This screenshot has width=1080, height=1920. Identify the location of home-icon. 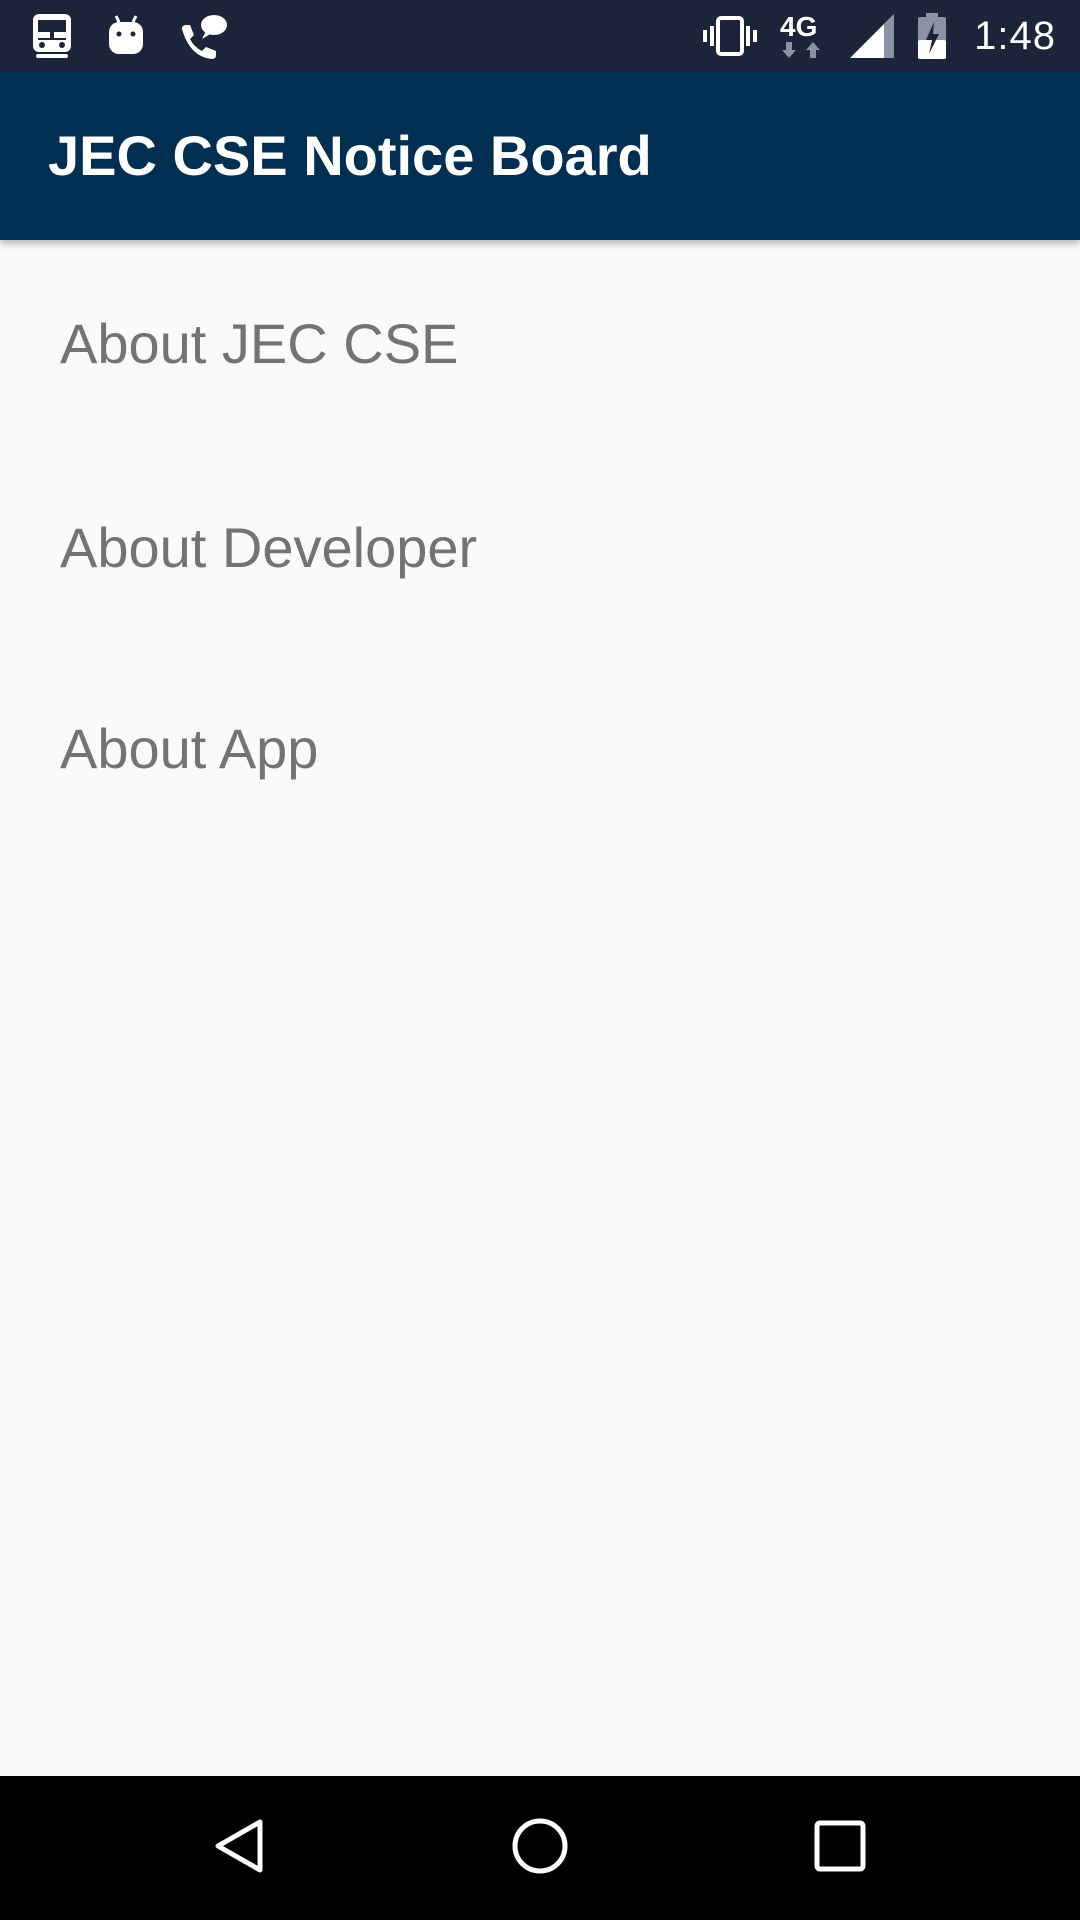
(540, 1848).